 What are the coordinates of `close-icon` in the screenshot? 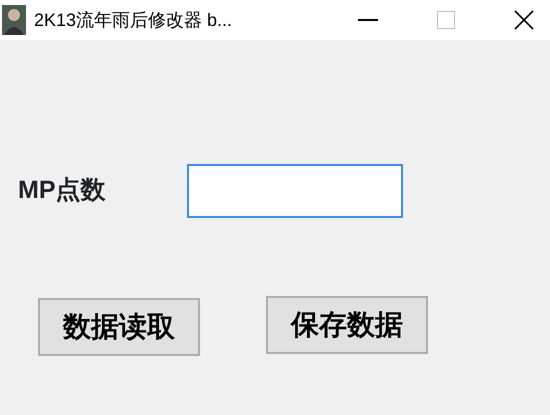 It's located at (524, 20).